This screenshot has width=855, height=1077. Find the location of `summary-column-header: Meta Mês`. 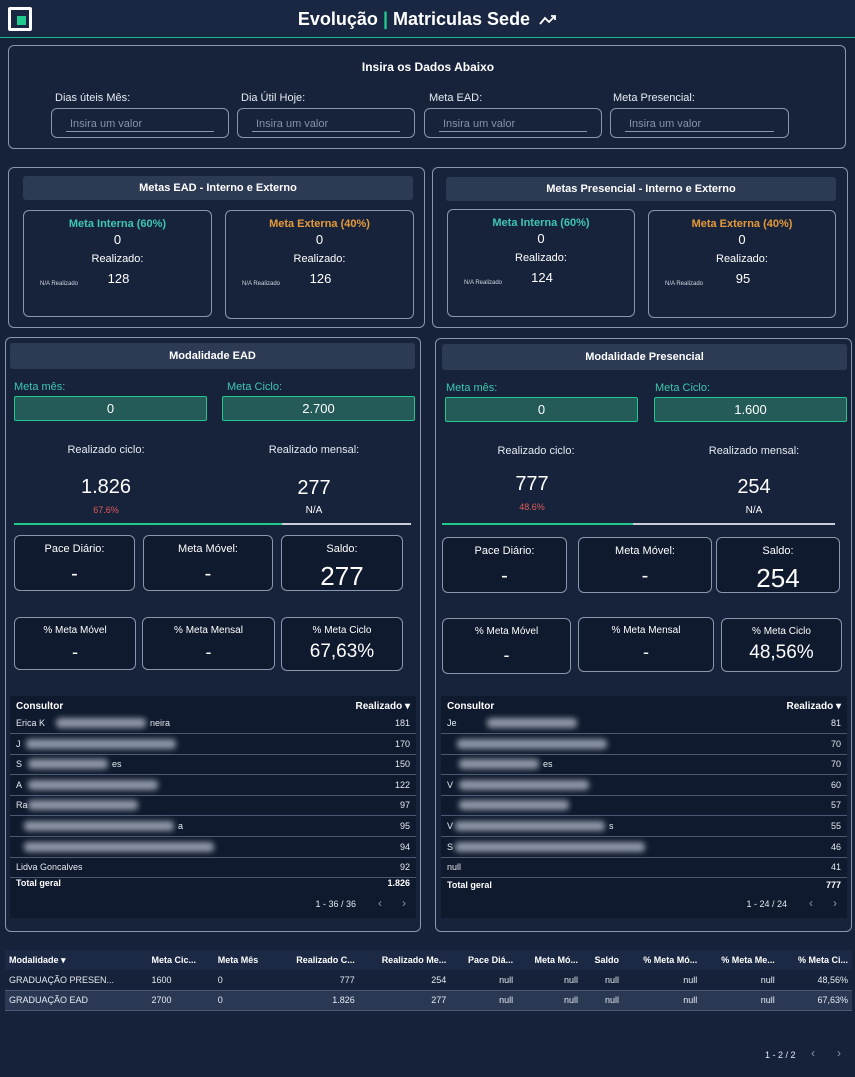

summary-column-header: Meta Mês is located at coordinates (244, 960).